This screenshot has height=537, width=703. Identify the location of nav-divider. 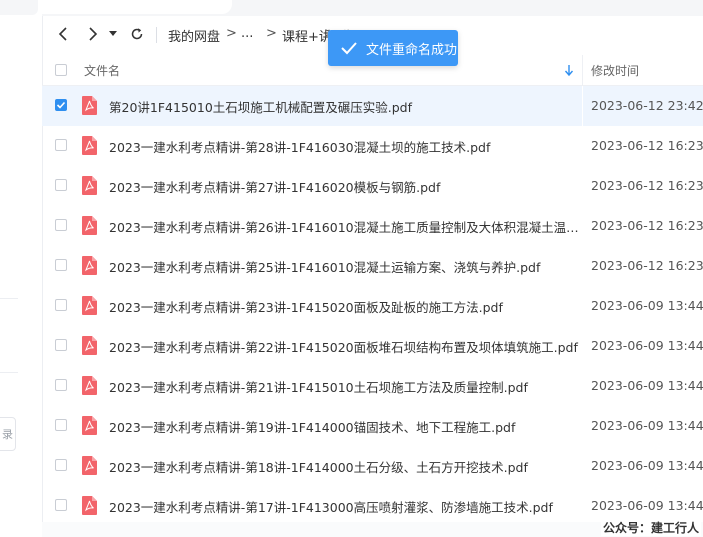
(156, 35).